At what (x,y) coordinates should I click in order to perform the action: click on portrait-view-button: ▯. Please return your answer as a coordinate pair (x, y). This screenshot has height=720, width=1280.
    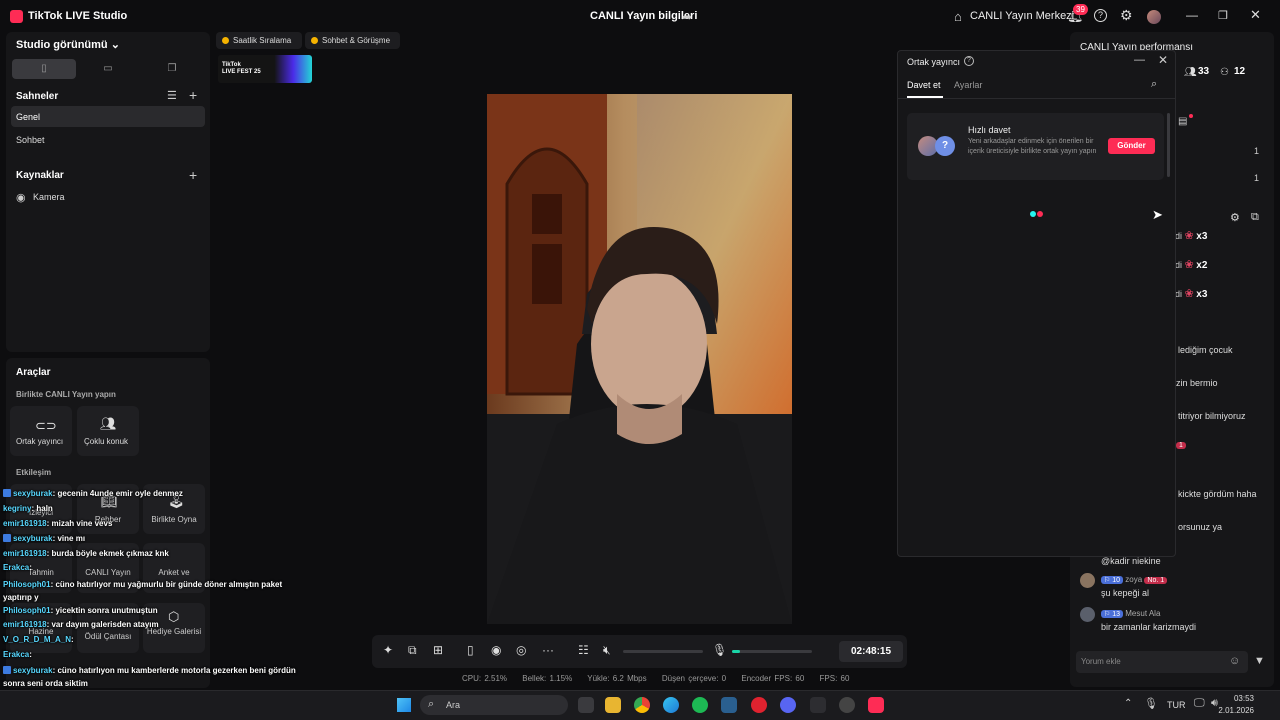
    Looking at the image, I should click on (44, 69).